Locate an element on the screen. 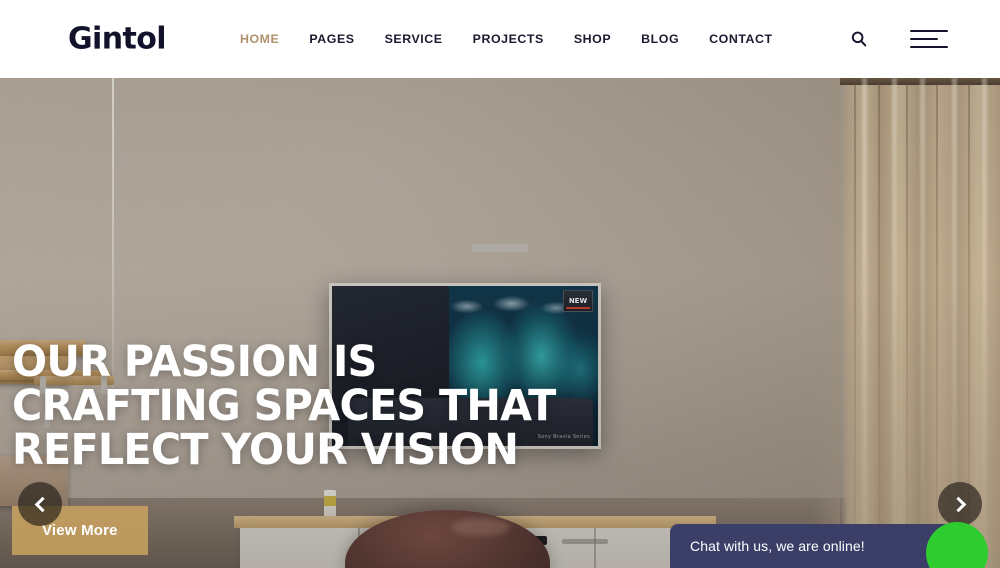  hamburger-line-middle is located at coordinates (924, 39).